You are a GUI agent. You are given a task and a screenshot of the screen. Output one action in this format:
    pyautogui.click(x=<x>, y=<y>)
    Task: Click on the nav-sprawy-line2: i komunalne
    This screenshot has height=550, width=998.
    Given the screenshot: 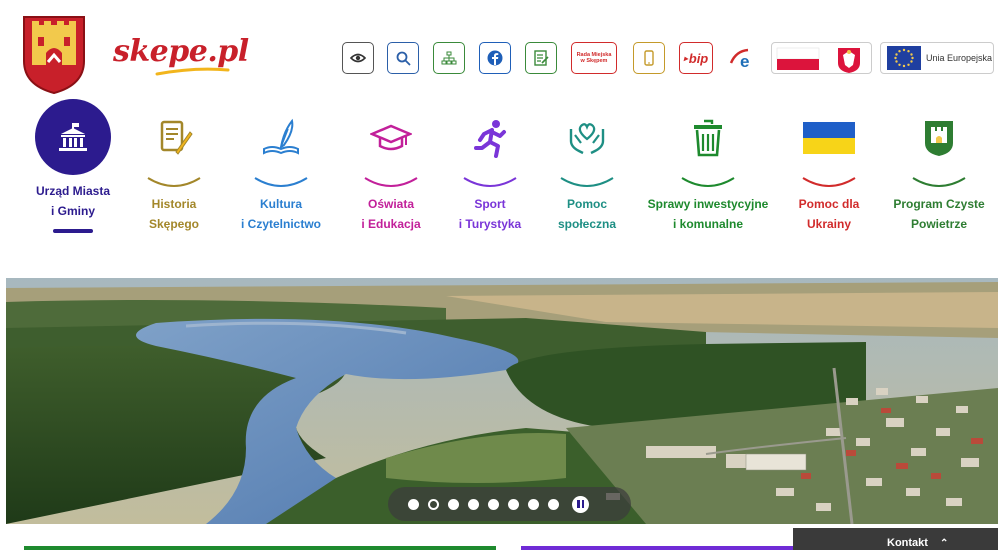 What is the action you would take?
    pyautogui.click(x=707, y=224)
    